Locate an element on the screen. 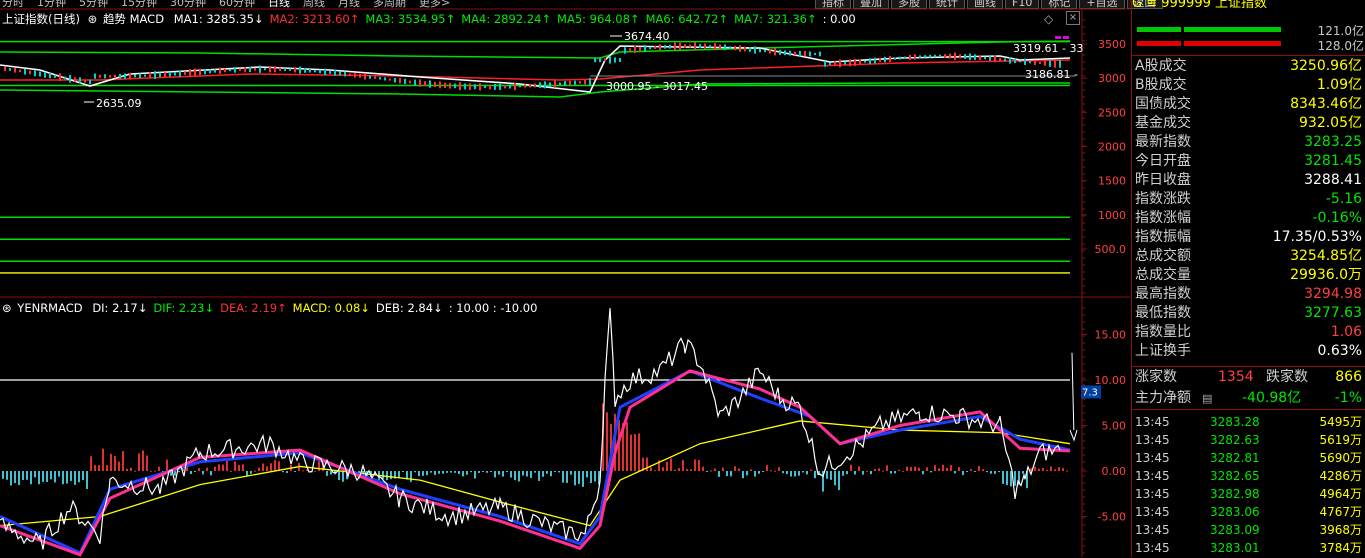  stat-value: 3294.98 is located at coordinates (1333, 294).